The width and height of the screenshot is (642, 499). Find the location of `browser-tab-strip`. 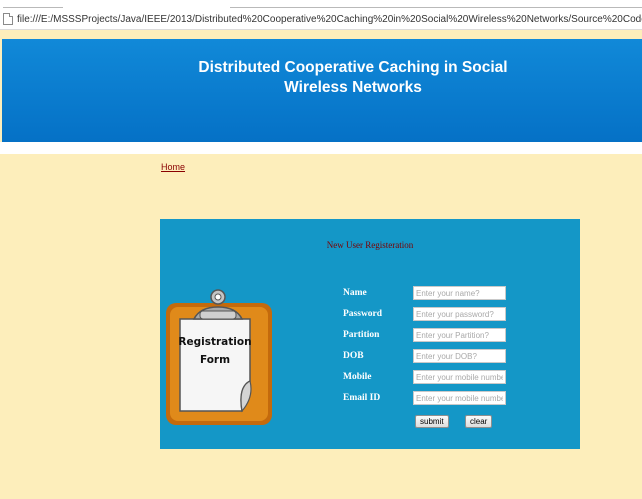

browser-tab-strip is located at coordinates (321, 4).